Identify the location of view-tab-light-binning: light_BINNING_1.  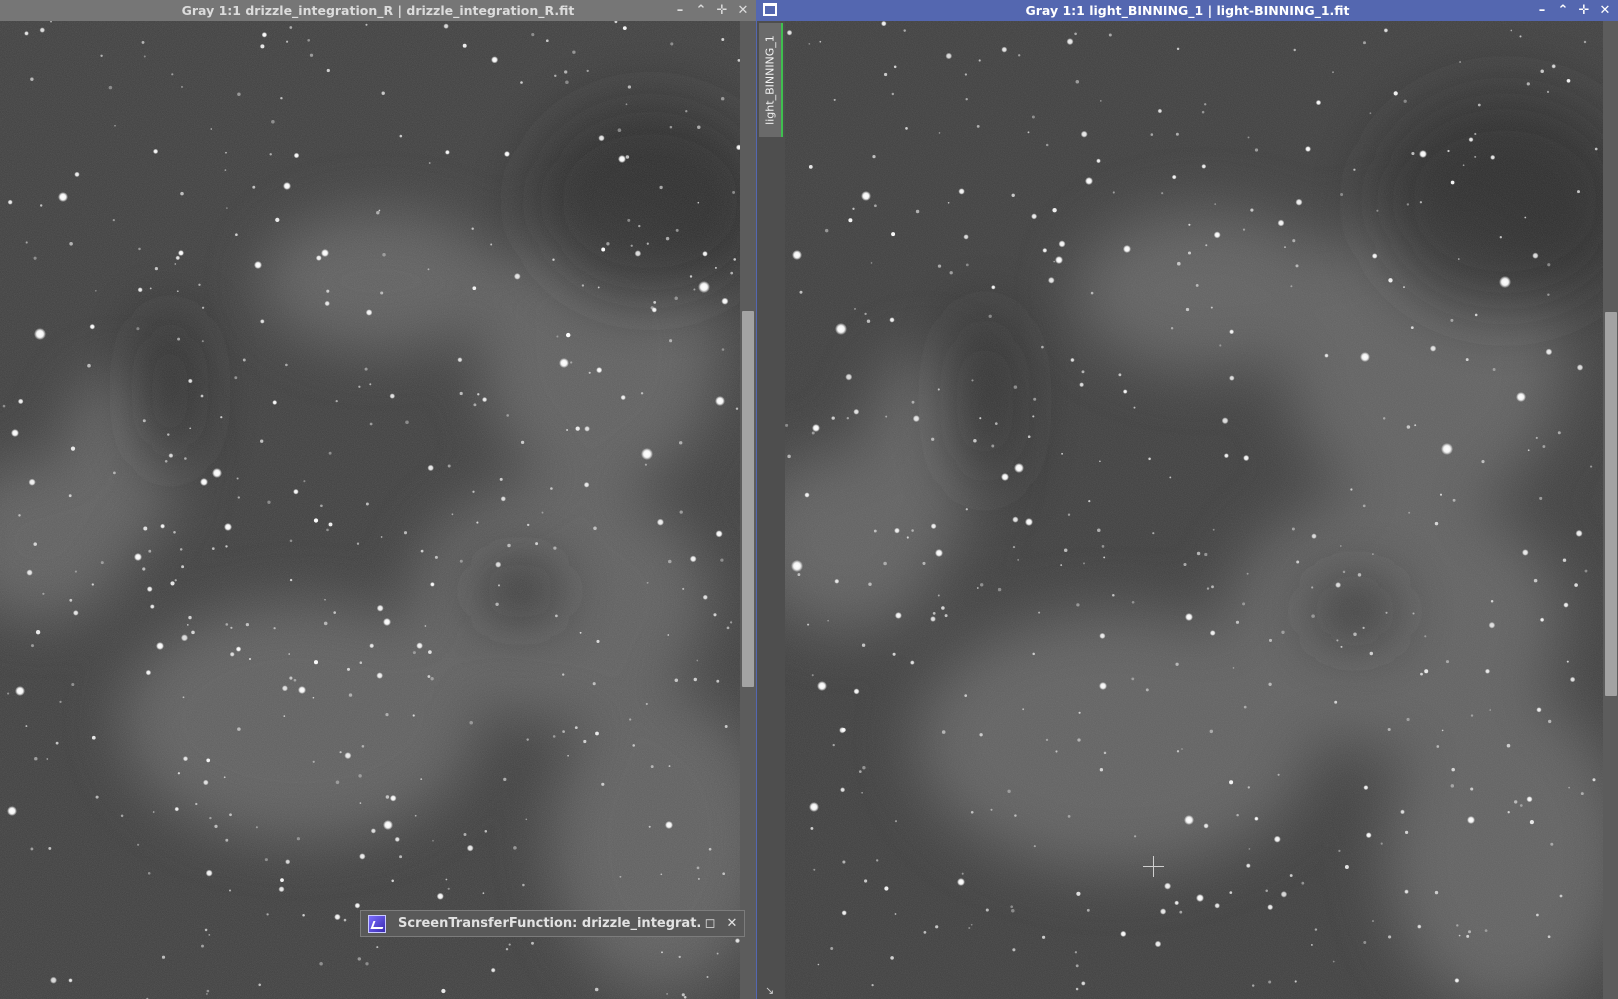
(771, 80).